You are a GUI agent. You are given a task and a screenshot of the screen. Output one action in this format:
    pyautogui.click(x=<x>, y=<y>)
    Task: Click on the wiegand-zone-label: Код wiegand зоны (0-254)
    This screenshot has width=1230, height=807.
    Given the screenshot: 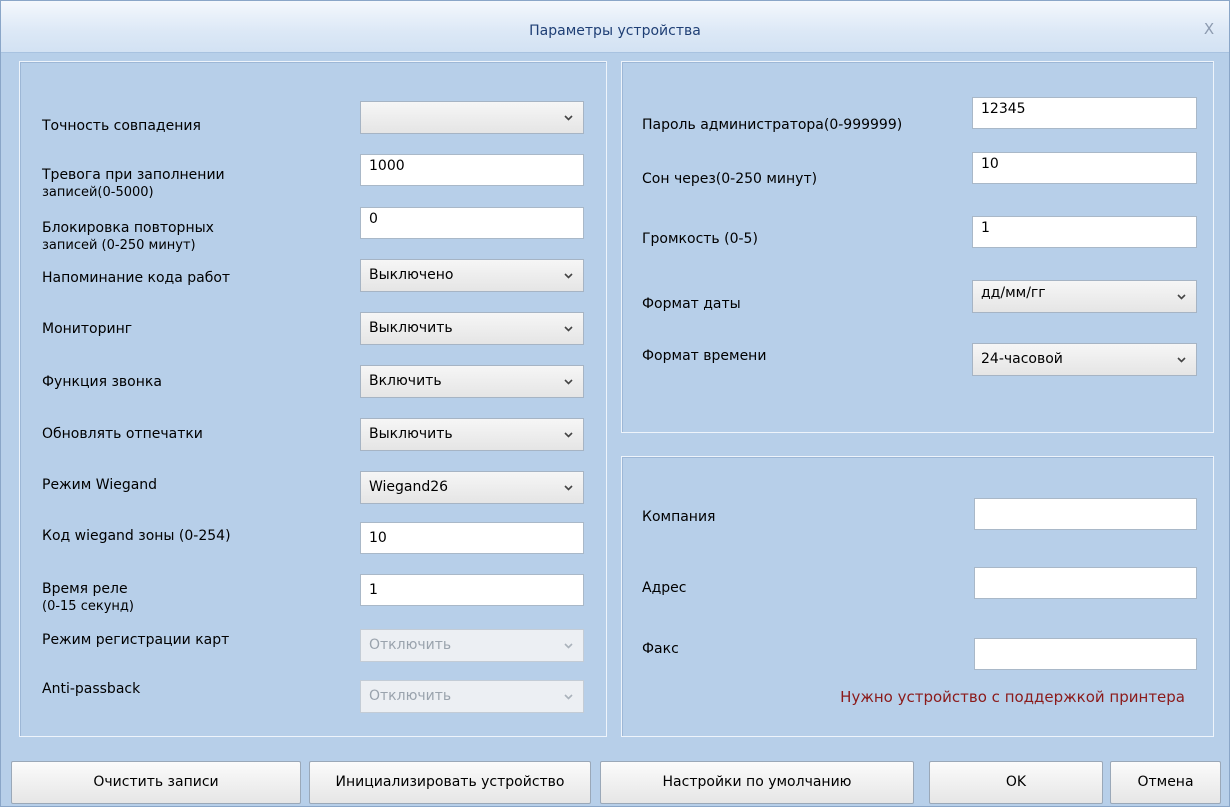 What is the action you would take?
    pyautogui.click(x=136, y=536)
    